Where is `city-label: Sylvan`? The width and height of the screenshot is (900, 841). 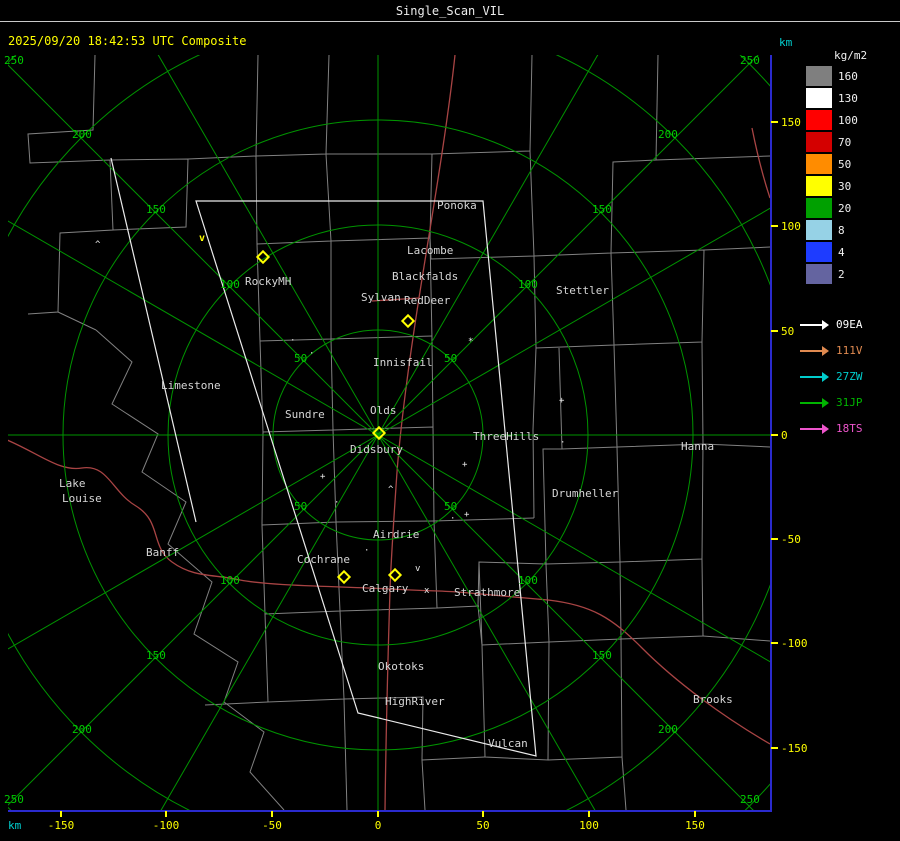
city-label: Sylvan is located at coordinates (381, 297).